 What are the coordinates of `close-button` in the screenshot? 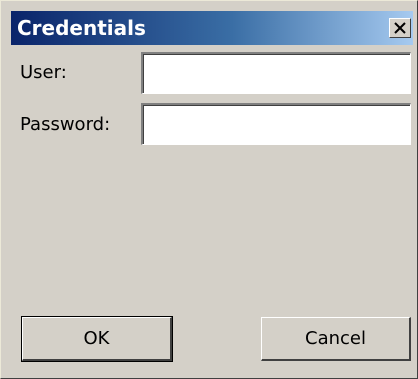 It's located at (400, 28).